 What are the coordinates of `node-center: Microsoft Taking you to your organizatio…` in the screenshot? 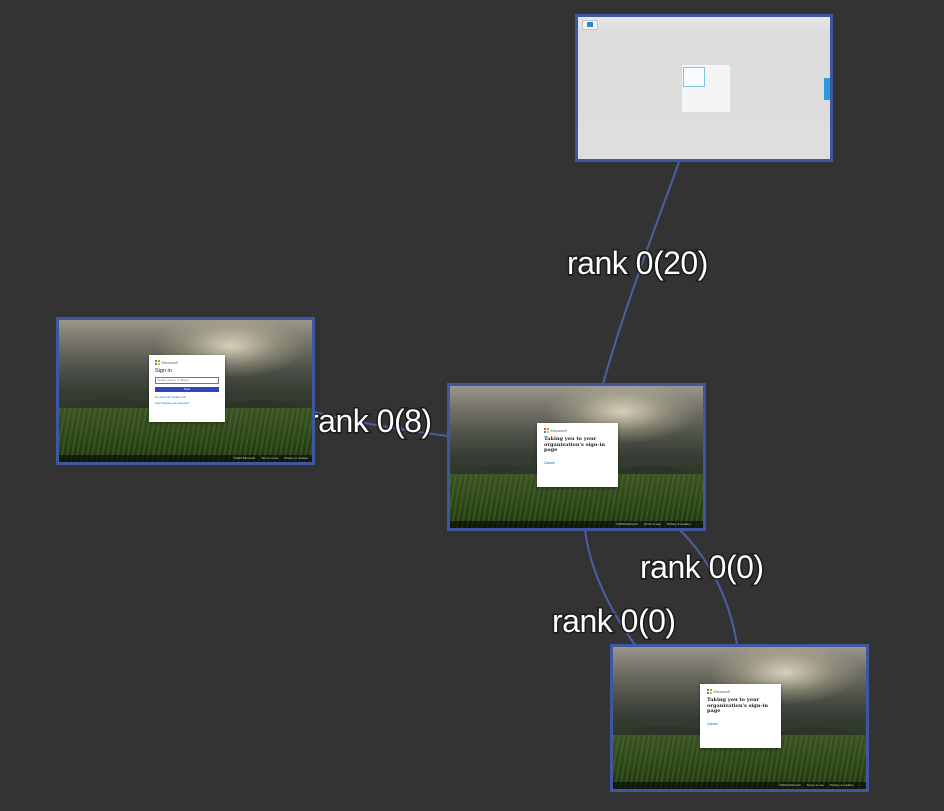 It's located at (576, 457).